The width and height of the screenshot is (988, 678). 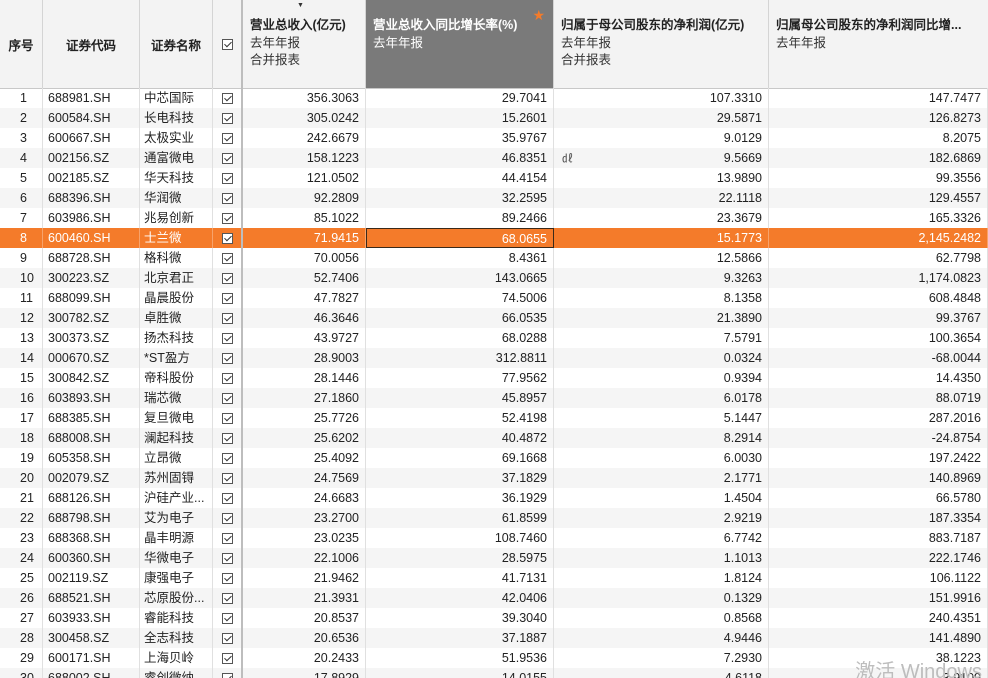 What do you see at coordinates (661, 398) in the screenshot?
I see `cell-np: 6.0178` at bounding box center [661, 398].